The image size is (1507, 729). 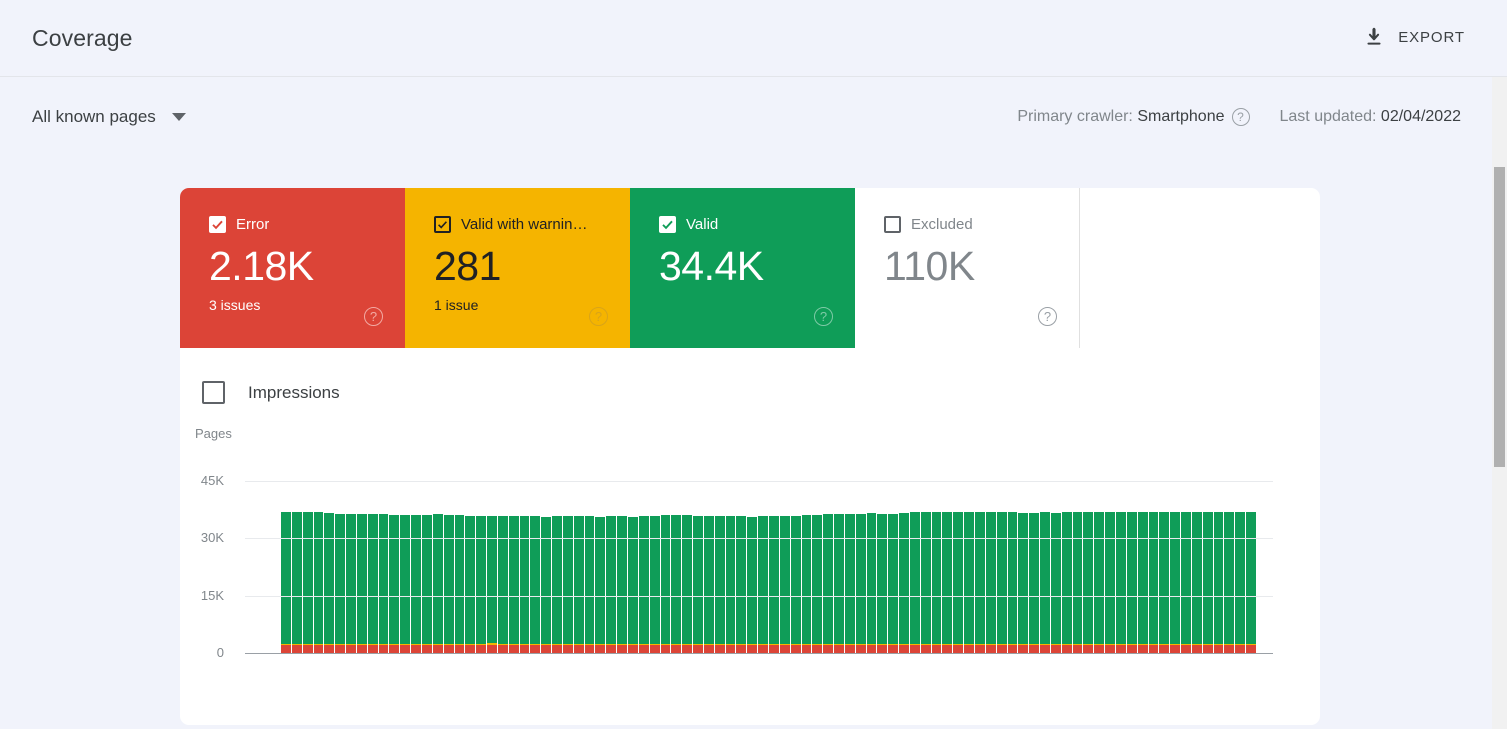 What do you see at coordinates (271, 392) in the screenshot?
I see `impressions-checkbox: Impressions` at bounding box center [271, 392].